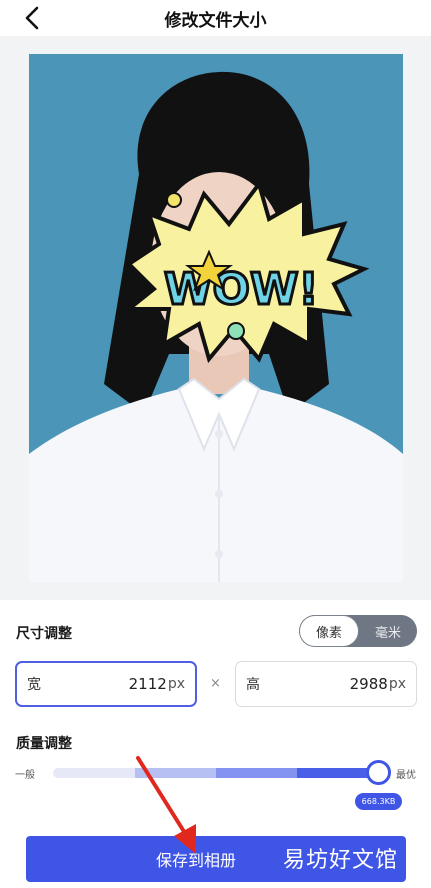 The width and height of the screenshot is (431, 888). I want to click on width-unit: px, so click(176, 684).